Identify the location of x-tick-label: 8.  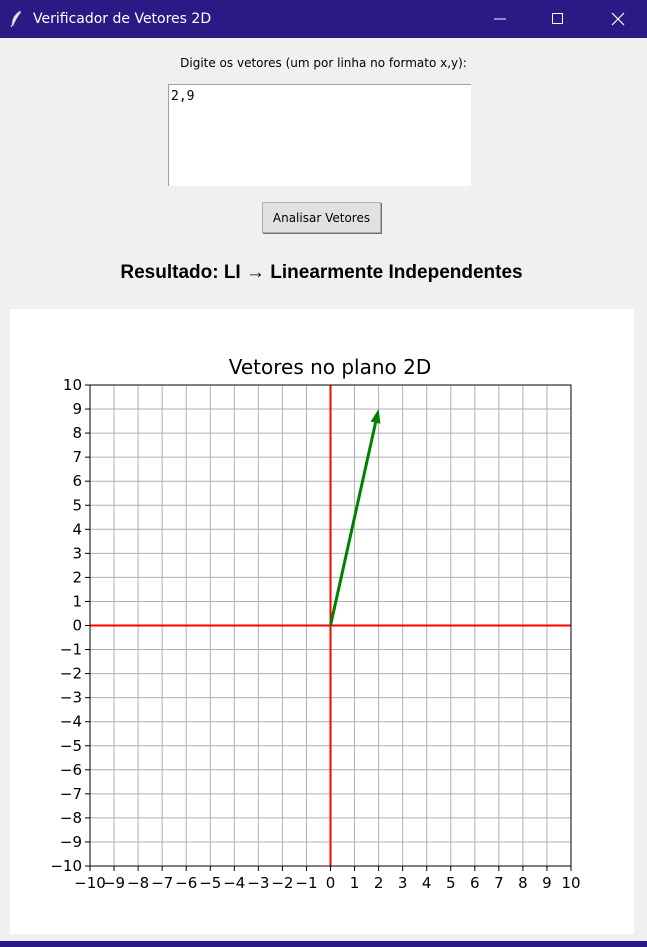
(523, 883).